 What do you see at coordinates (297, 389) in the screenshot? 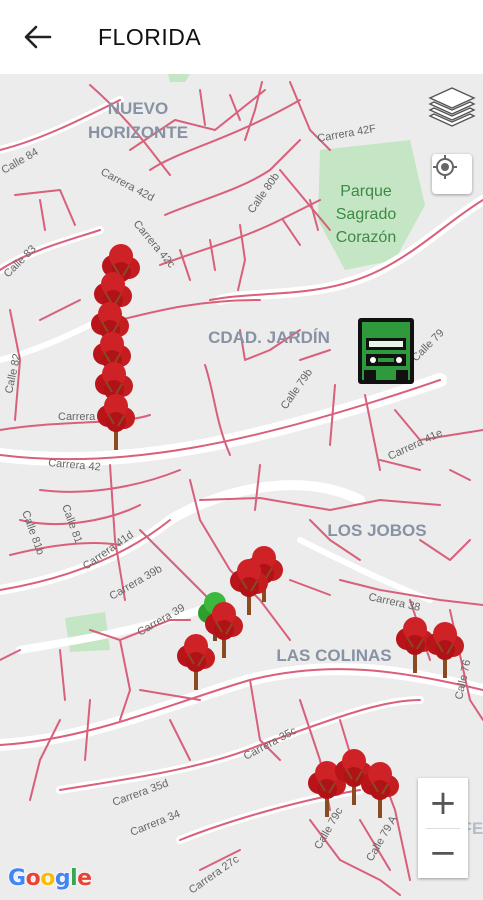
I see `street-label: Calle 79b` at bounding box center [297, 389].